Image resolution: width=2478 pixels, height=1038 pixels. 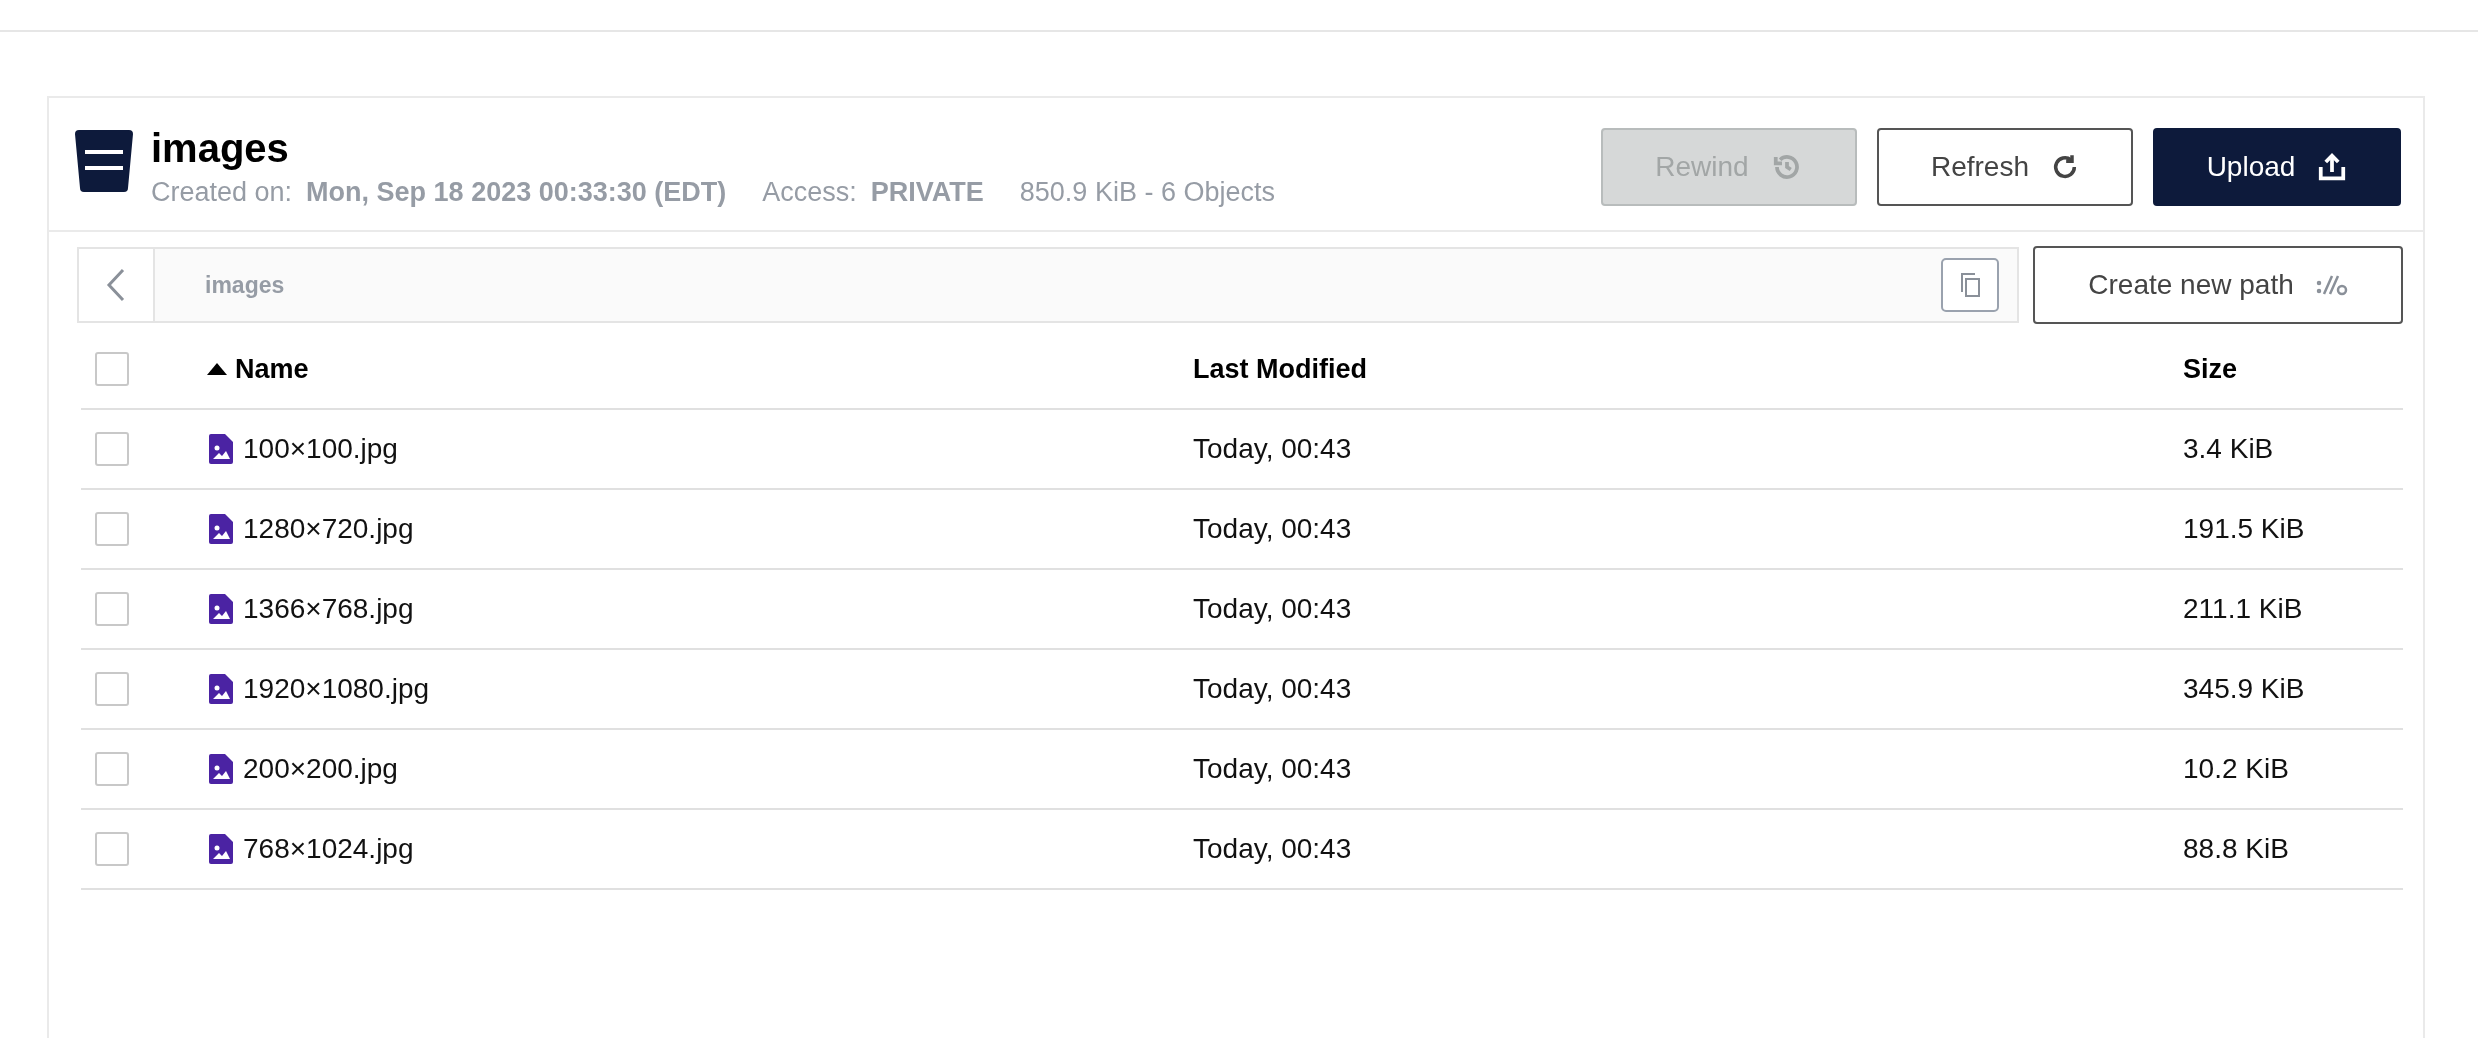 What do you see at coordinates (2218, 285) in the screenshot?
I see `create-path-button: Create new path` at bounding box center [2218, 285].